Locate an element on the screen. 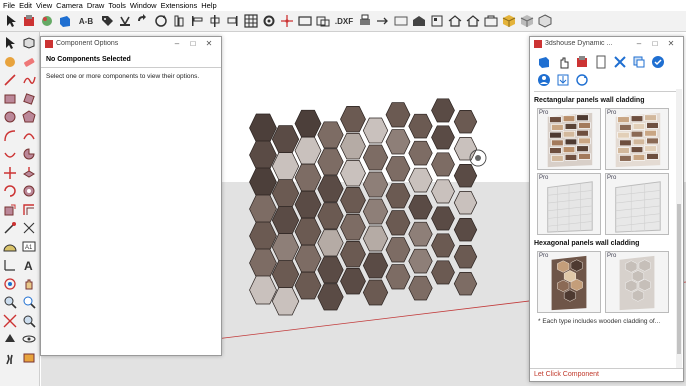  menu-file: File is located at coordinates (11, 5).